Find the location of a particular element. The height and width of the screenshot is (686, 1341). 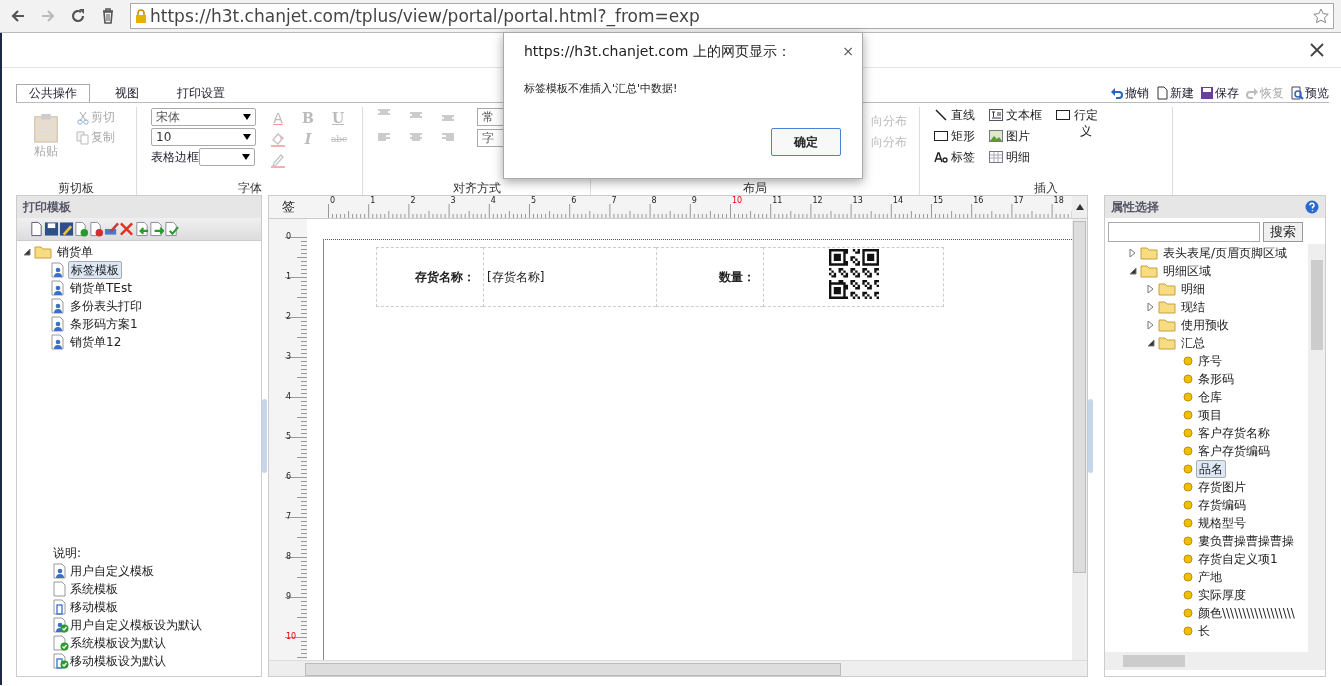

close-button: × is located at coordinates (848, 51).